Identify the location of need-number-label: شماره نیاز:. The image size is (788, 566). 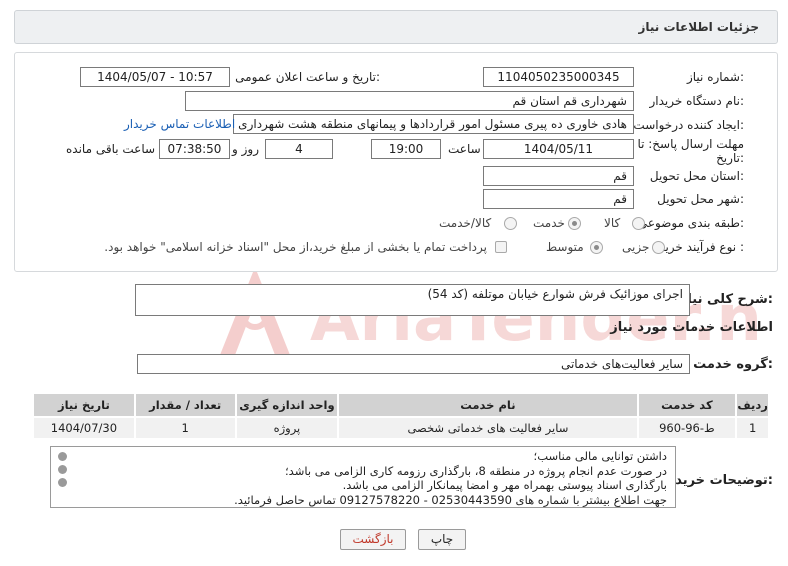
(715, 77).